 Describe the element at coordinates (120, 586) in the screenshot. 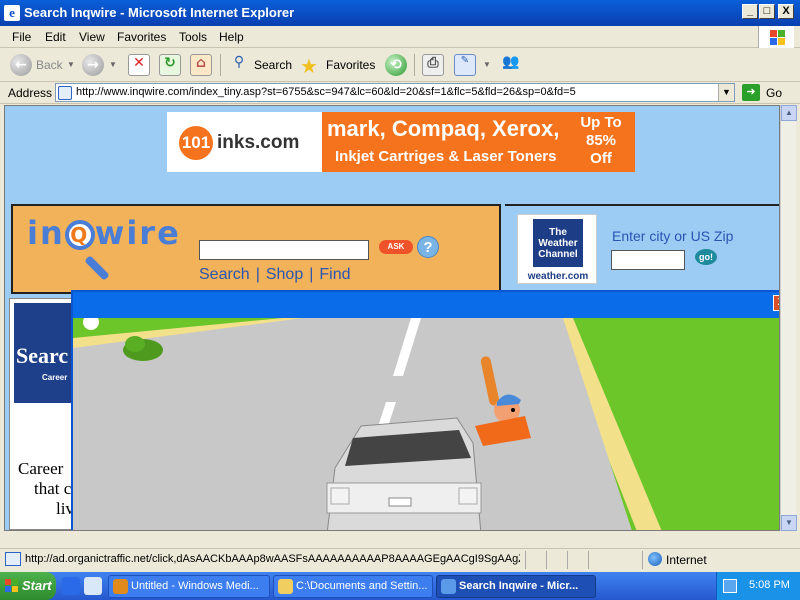

I see `media-player-icon` at that location.